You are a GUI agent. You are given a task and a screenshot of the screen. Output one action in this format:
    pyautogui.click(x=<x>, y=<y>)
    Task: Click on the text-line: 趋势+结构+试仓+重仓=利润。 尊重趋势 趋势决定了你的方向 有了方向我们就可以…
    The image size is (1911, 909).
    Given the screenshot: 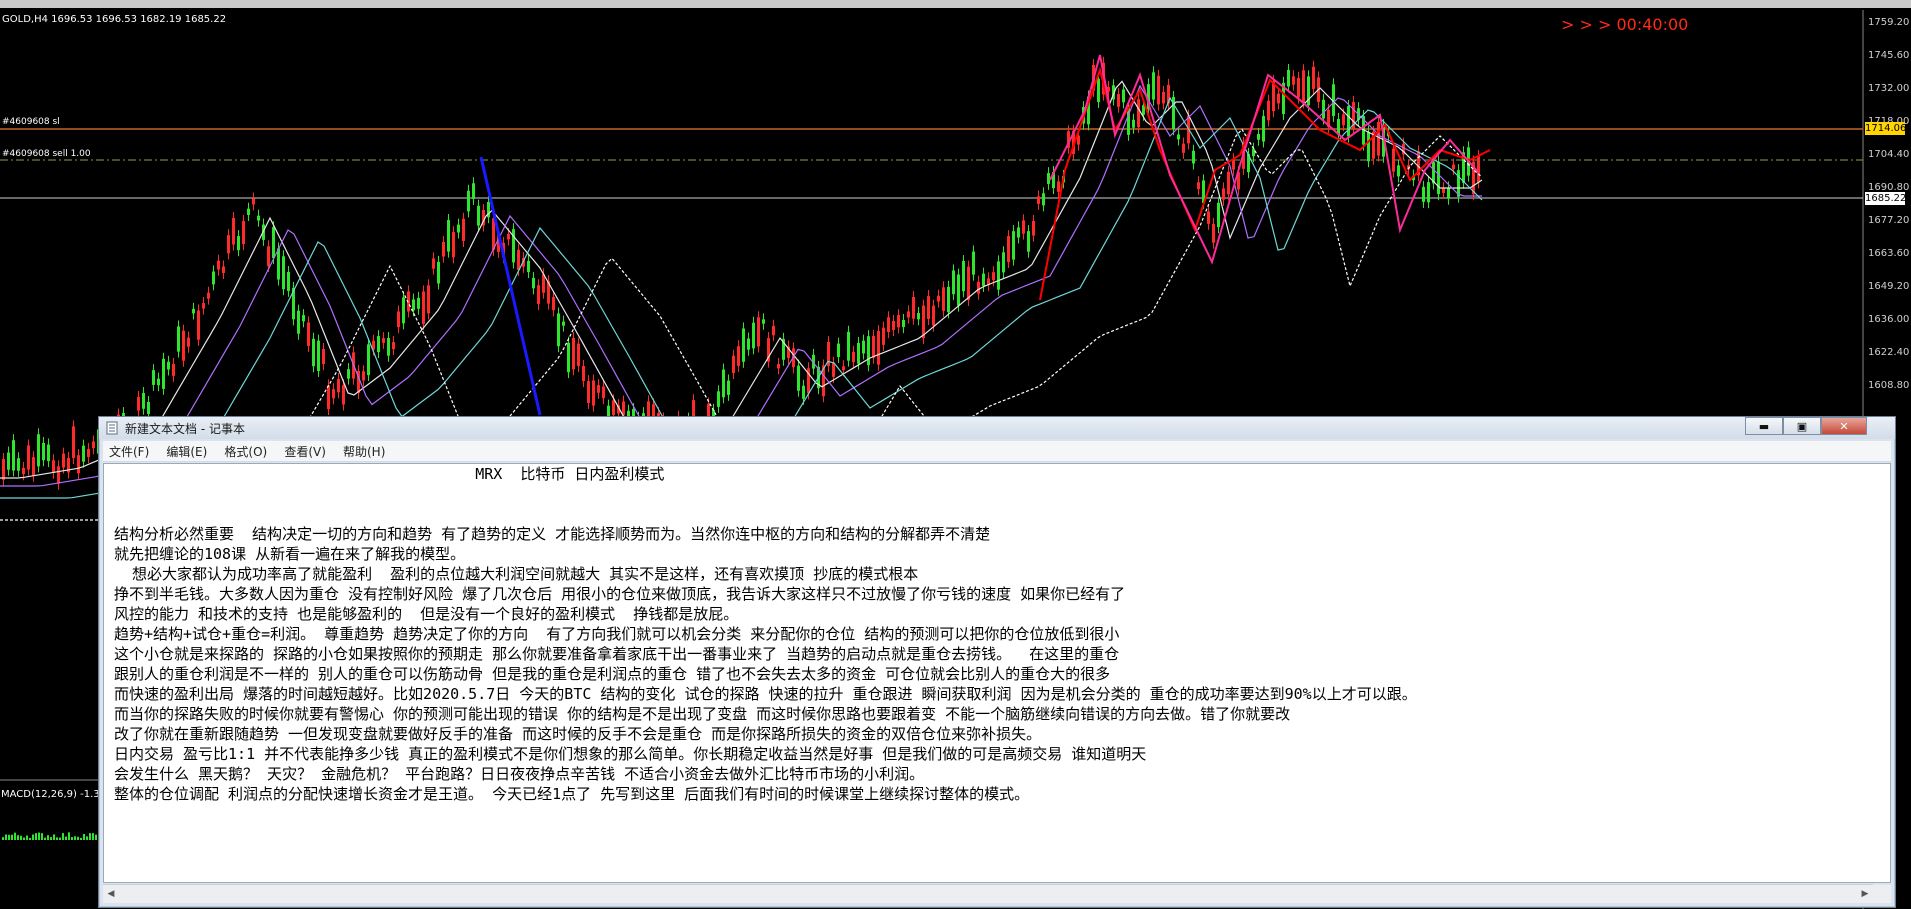 What is the action you would take?
    pyautogui.click(x=617, y=634)
    